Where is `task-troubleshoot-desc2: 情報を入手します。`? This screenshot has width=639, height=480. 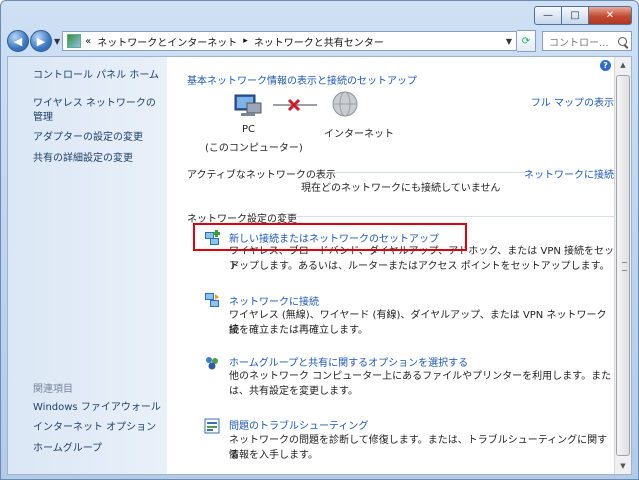
task-troubleshoot-desc2: 情報を入手します。 is located at coordinates (273, 455).